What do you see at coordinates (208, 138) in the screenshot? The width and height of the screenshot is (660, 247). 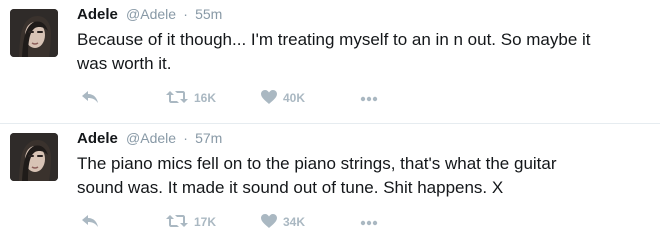 I see `tweet-time: 57m` at bounding box center [208, 138].